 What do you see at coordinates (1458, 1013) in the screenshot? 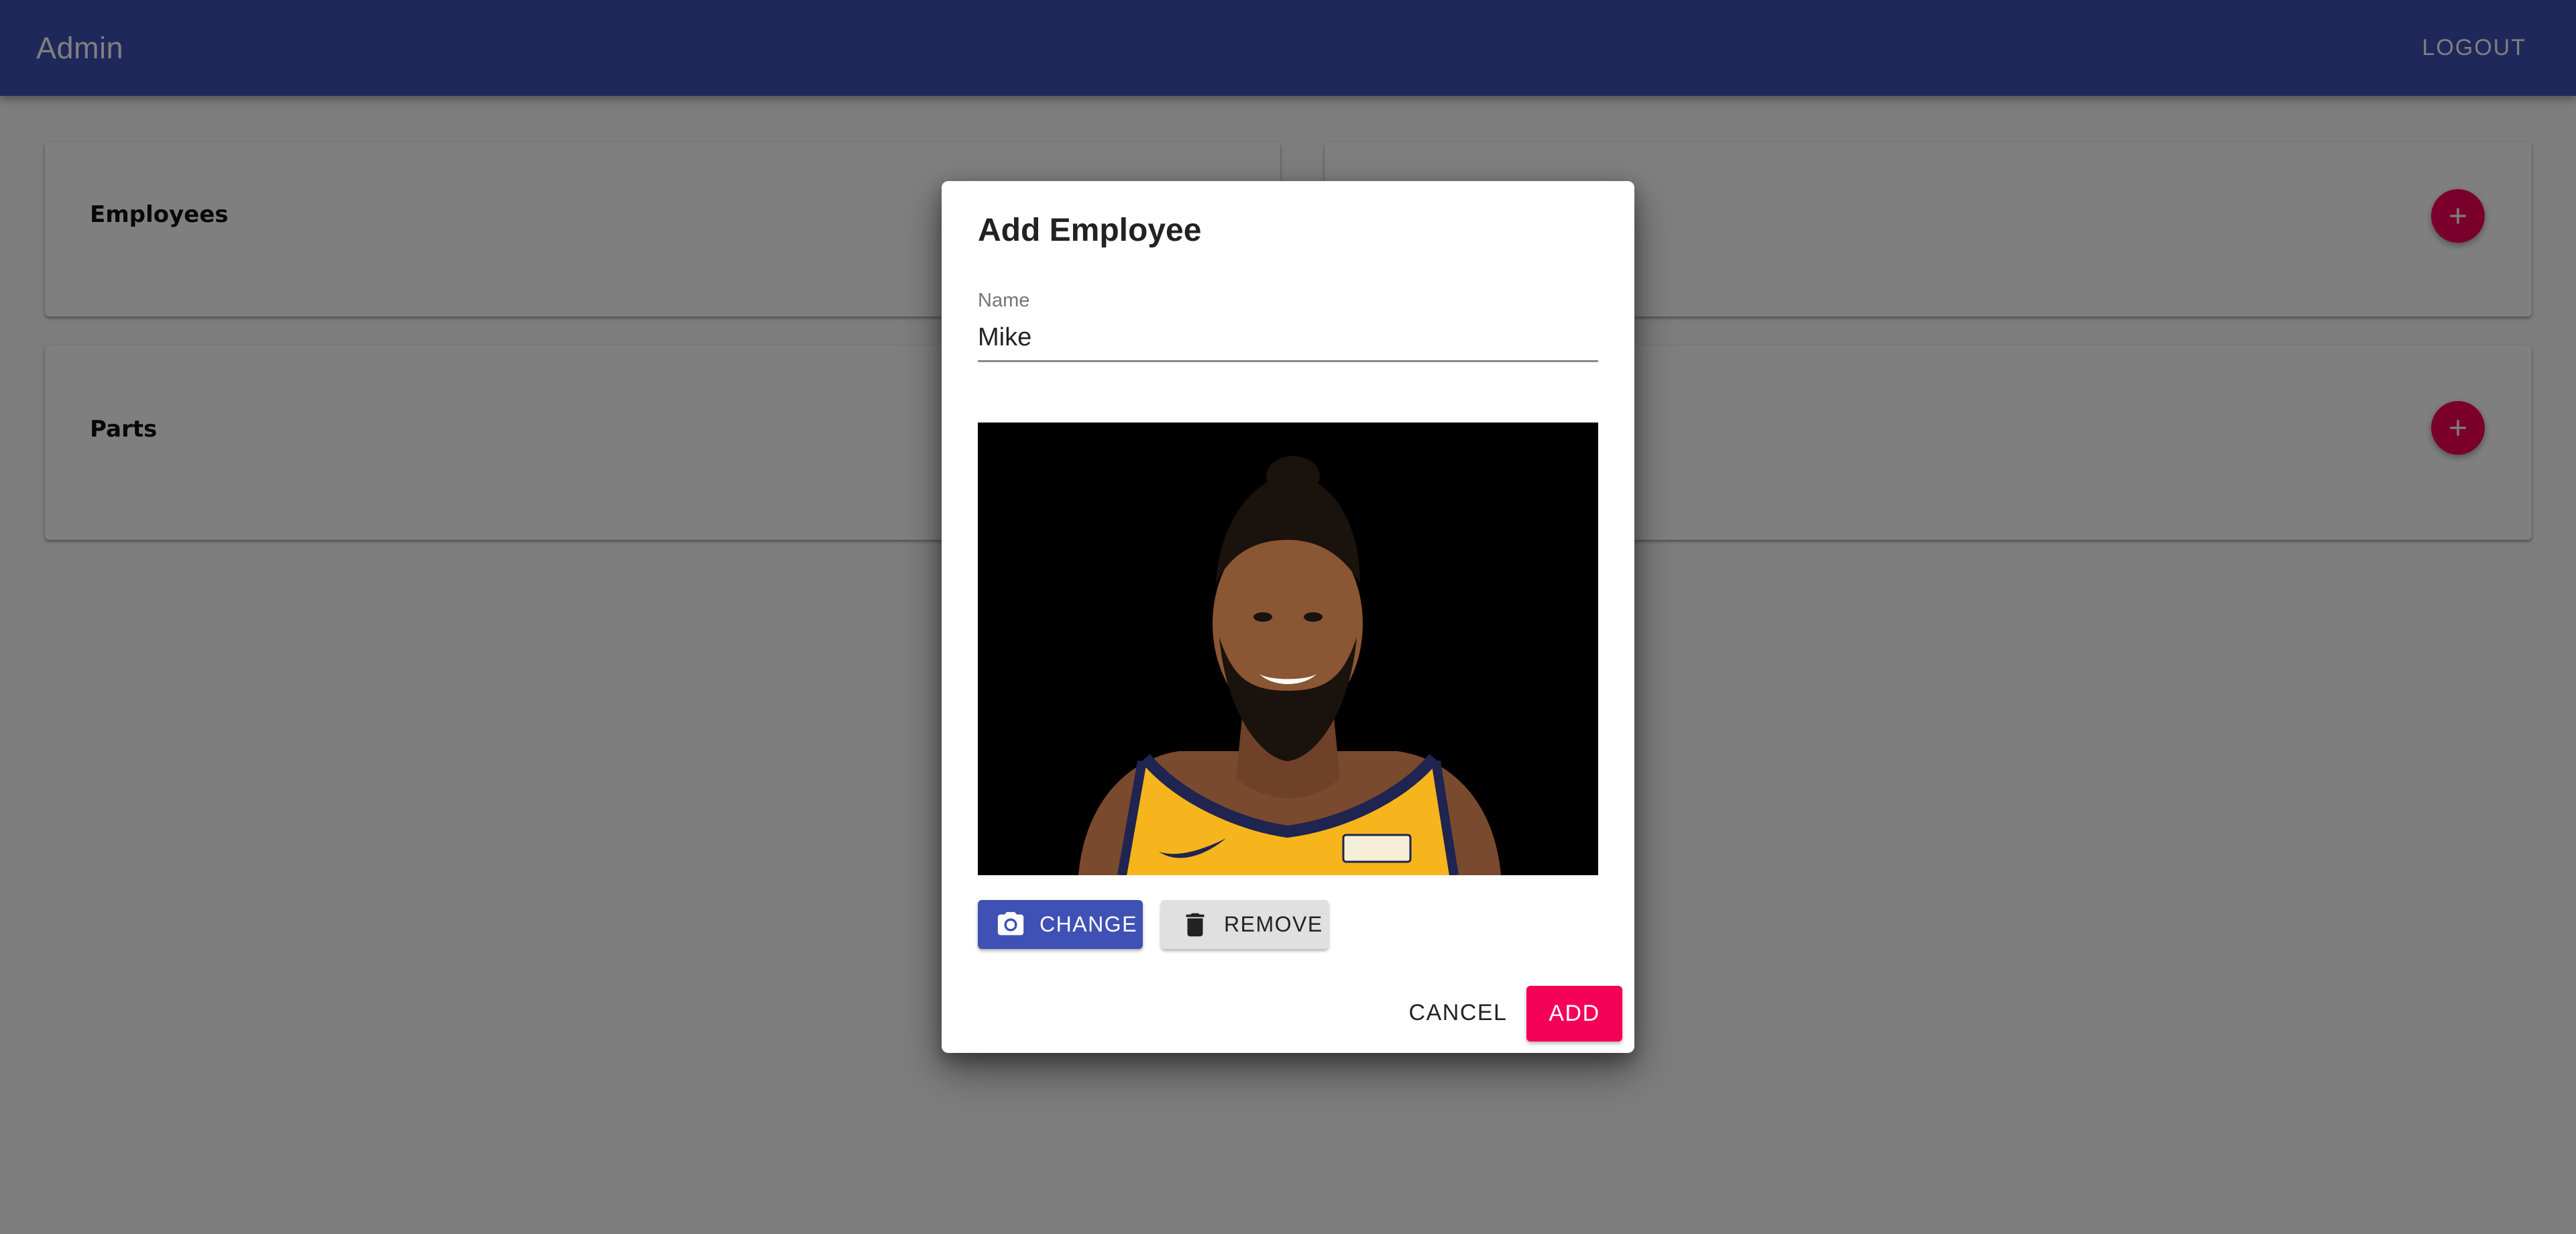
I see `cancel-button: CANCEL` at bounding box center [1458, 1013].